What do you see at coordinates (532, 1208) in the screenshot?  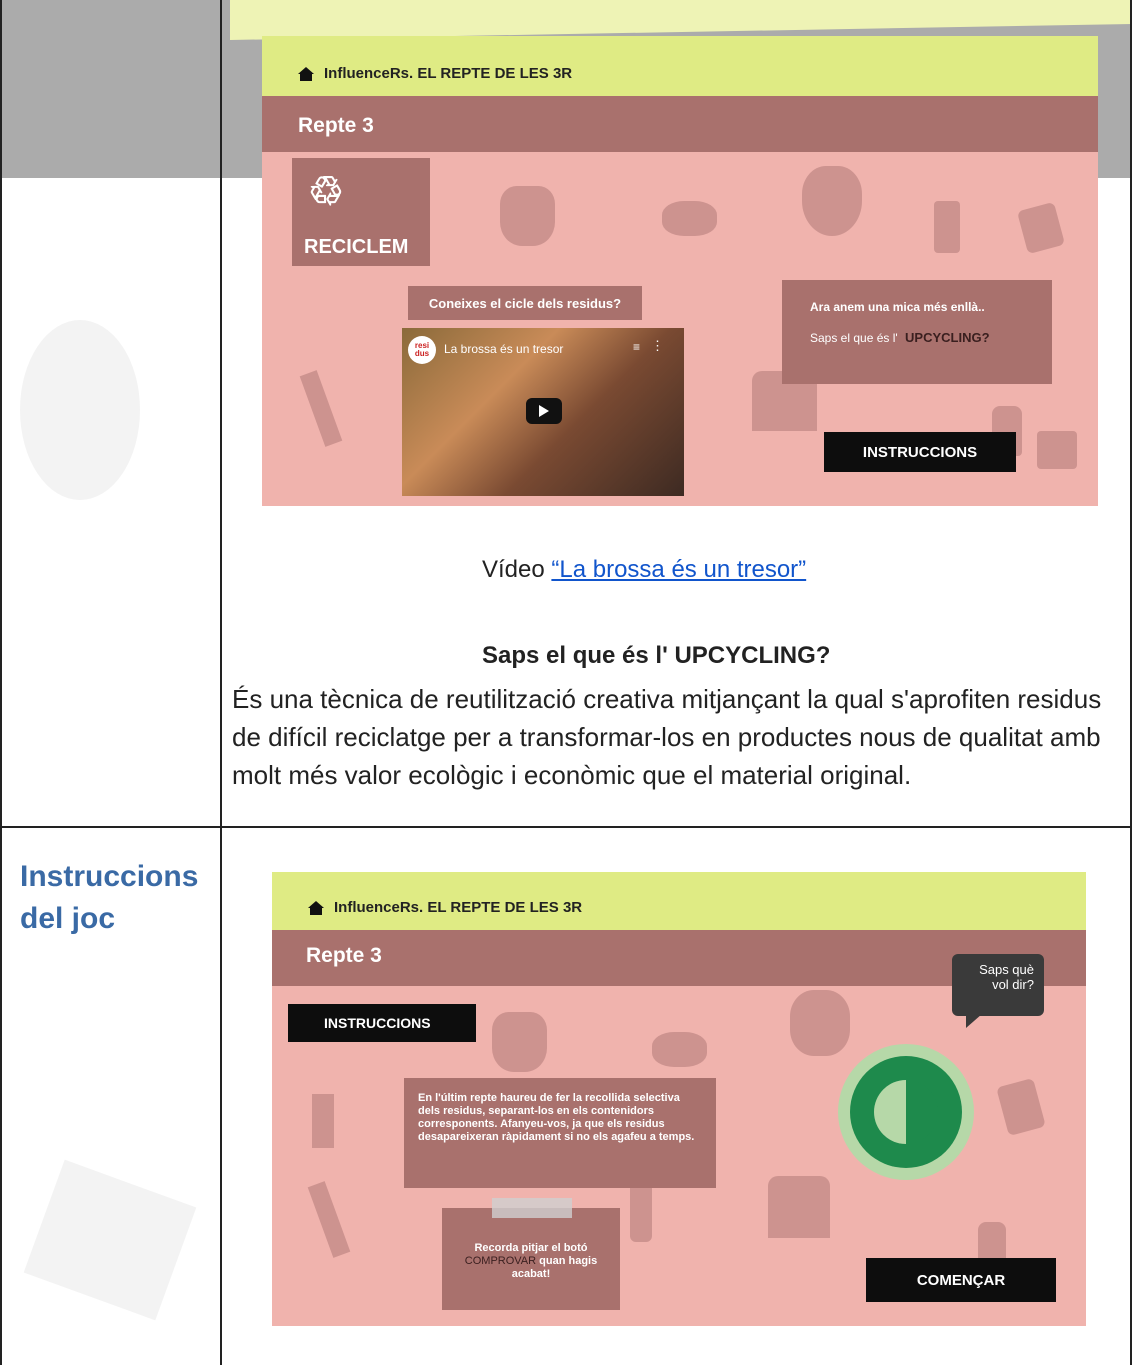 I see `tape-strip` at bounding box center [532, 1208].